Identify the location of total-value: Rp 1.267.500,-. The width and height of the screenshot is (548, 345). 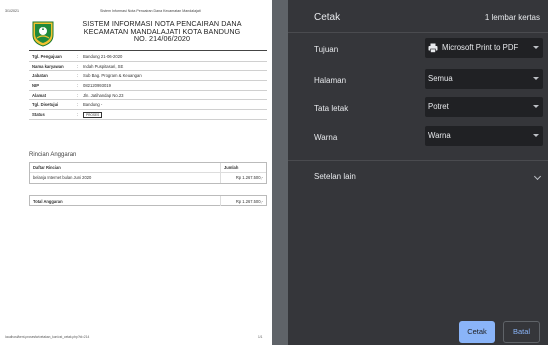
(243, 201).